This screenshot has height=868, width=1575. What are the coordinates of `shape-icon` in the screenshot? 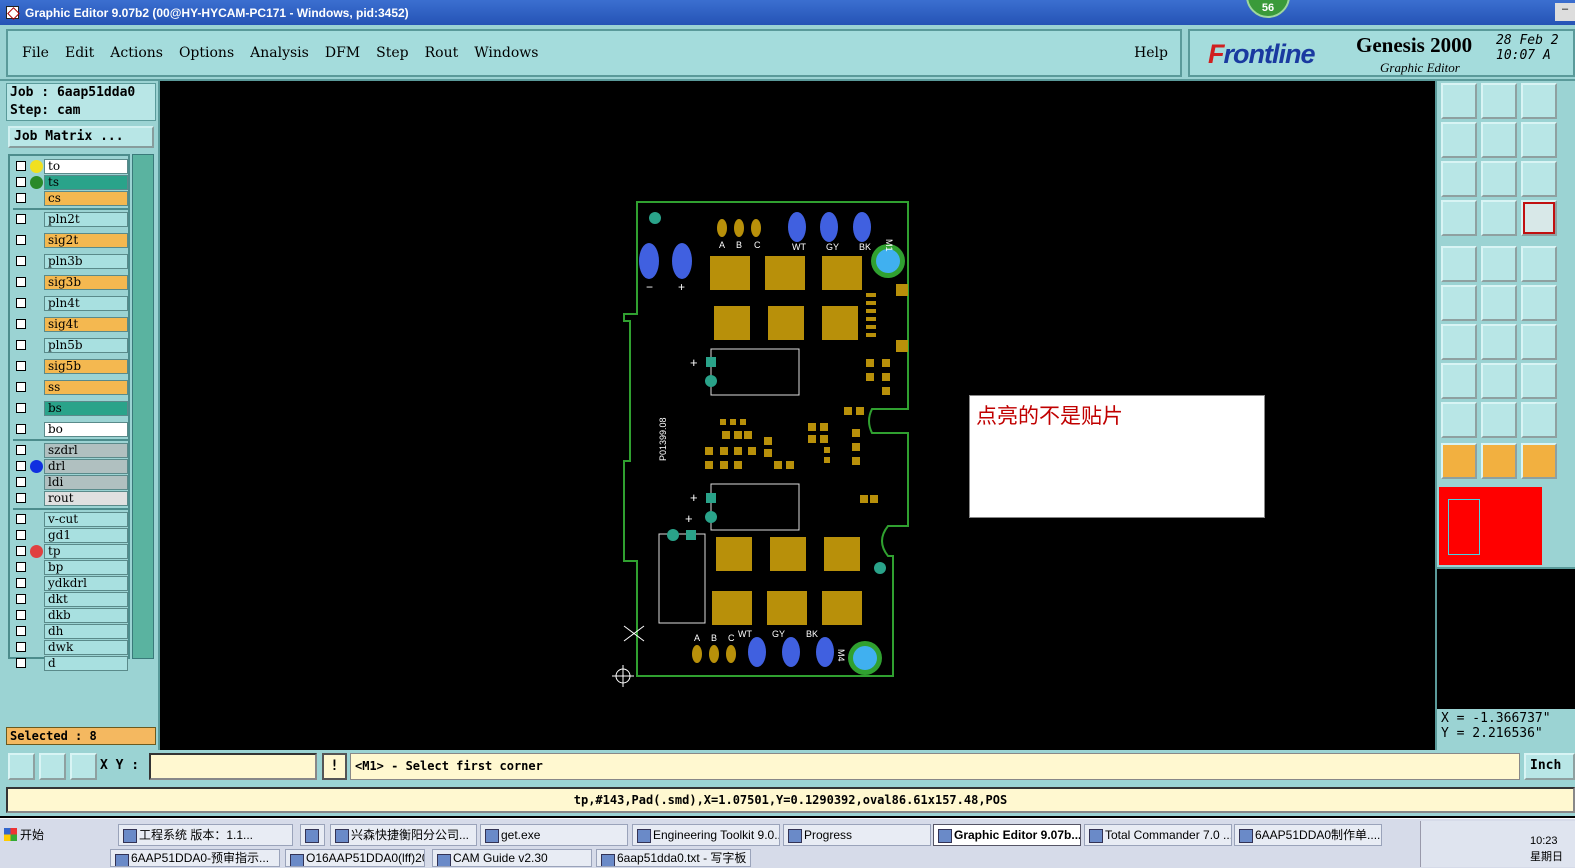 It's located at (1499, 264).